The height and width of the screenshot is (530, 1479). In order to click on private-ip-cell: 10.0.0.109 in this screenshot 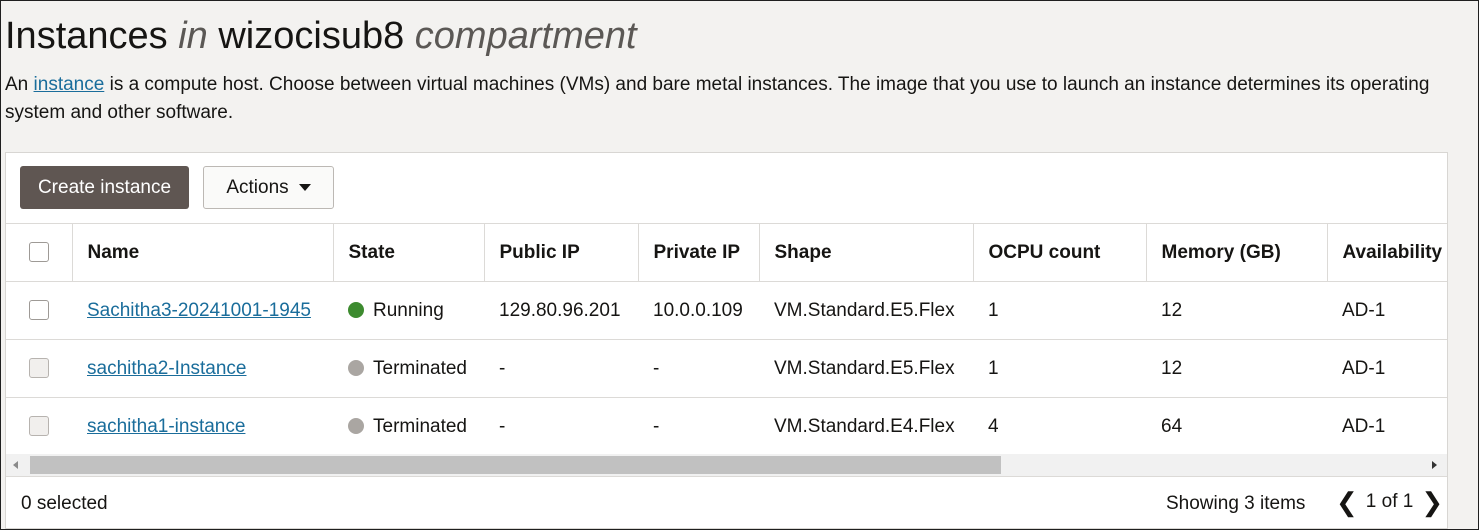, I will do `click(698, 310)`.